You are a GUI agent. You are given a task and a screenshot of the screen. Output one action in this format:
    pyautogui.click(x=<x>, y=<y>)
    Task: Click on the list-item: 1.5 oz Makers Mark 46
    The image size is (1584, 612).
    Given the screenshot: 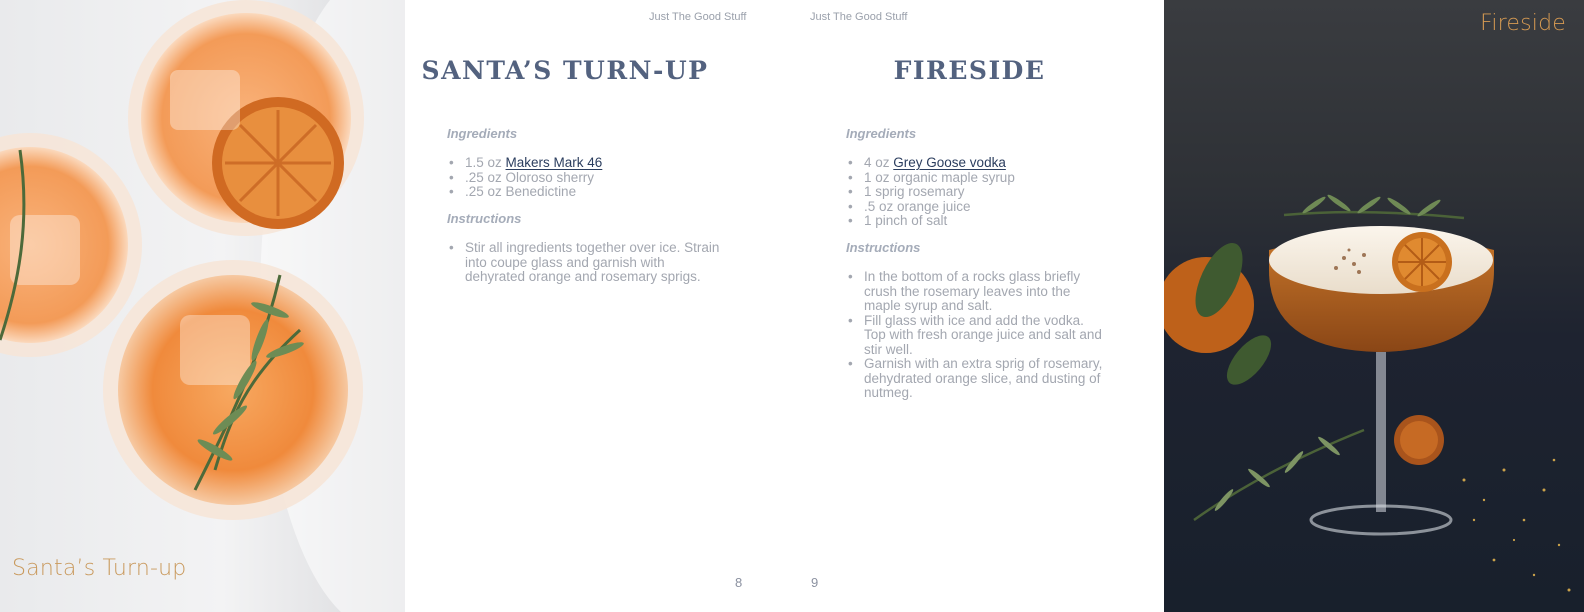 What is the action you would take?
    pyautogui.click(x=582, y=163)
    